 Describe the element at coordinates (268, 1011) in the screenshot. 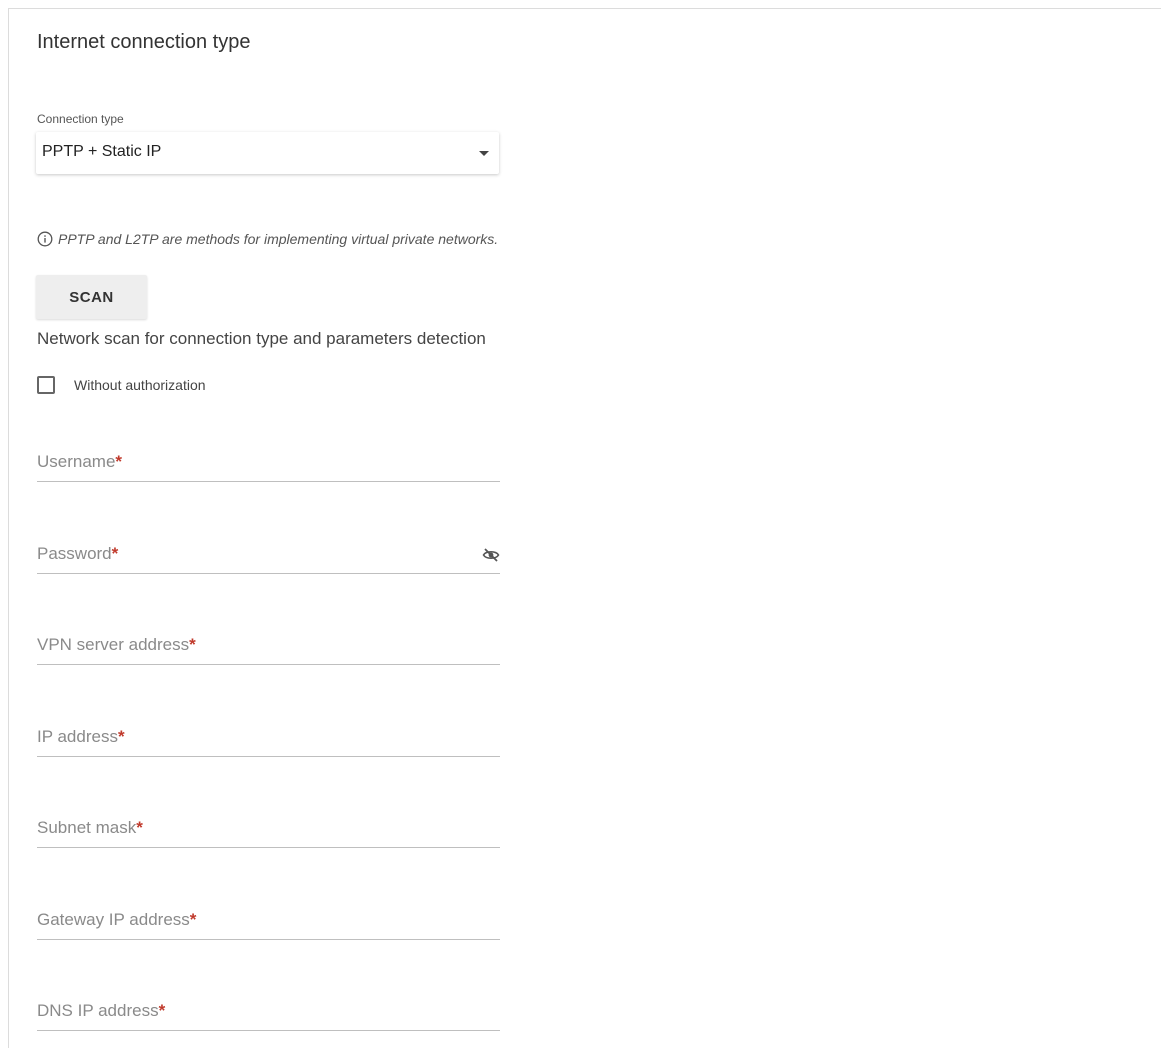

I see `dns-ip-address-field: DNS IP address*` at that location.